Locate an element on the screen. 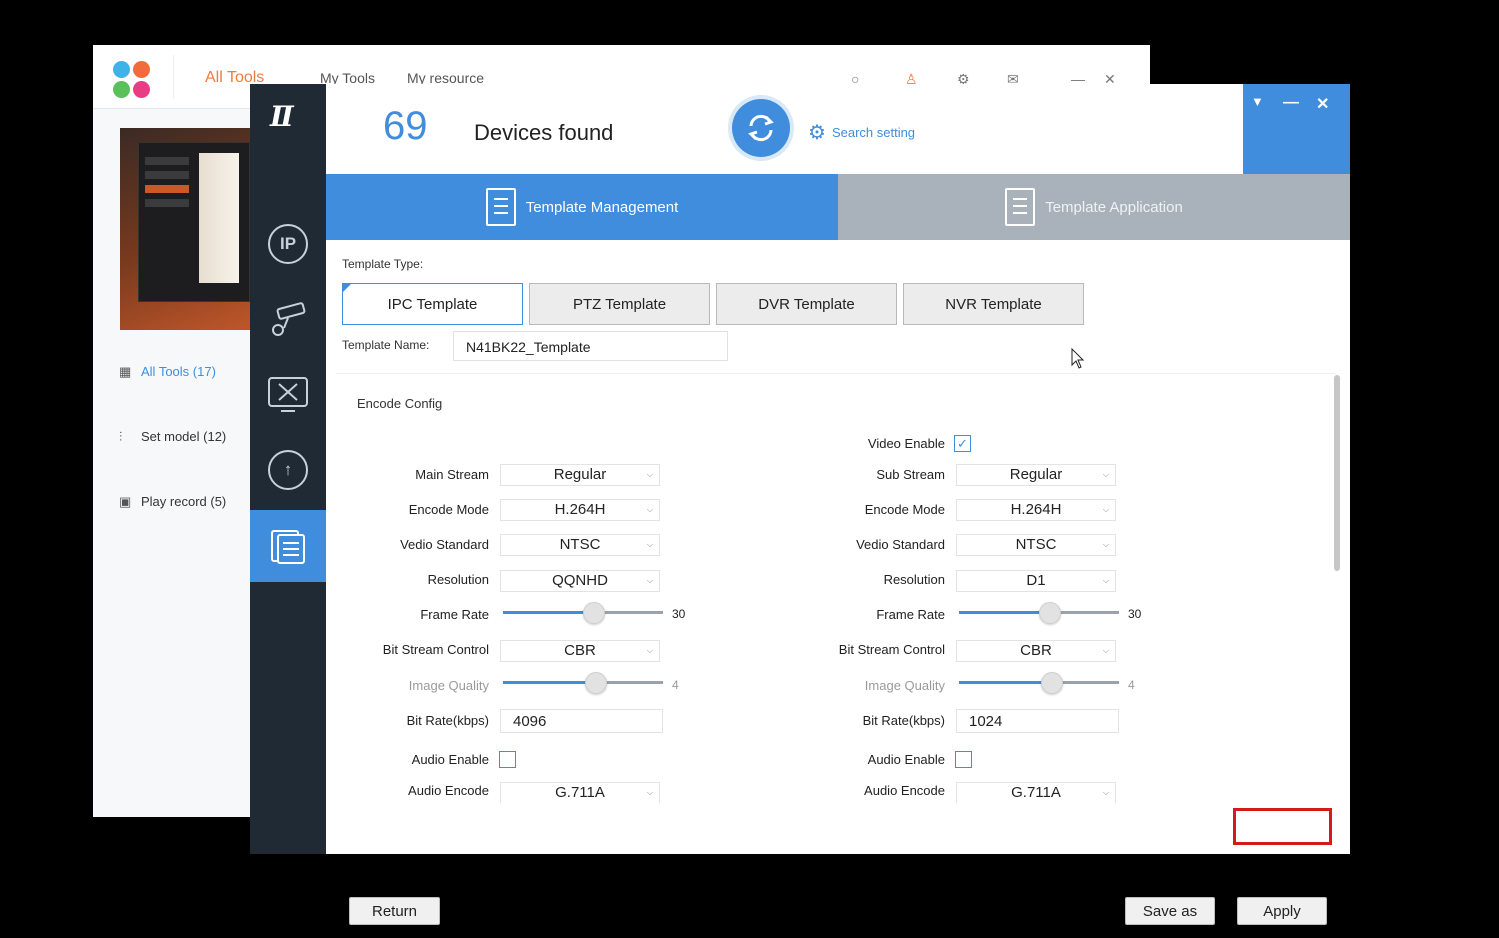 Image resolution: width=1499 pixels, height=938 pixels. sub-bitrate-input: 1024 is located at coordinates (1037, 721).